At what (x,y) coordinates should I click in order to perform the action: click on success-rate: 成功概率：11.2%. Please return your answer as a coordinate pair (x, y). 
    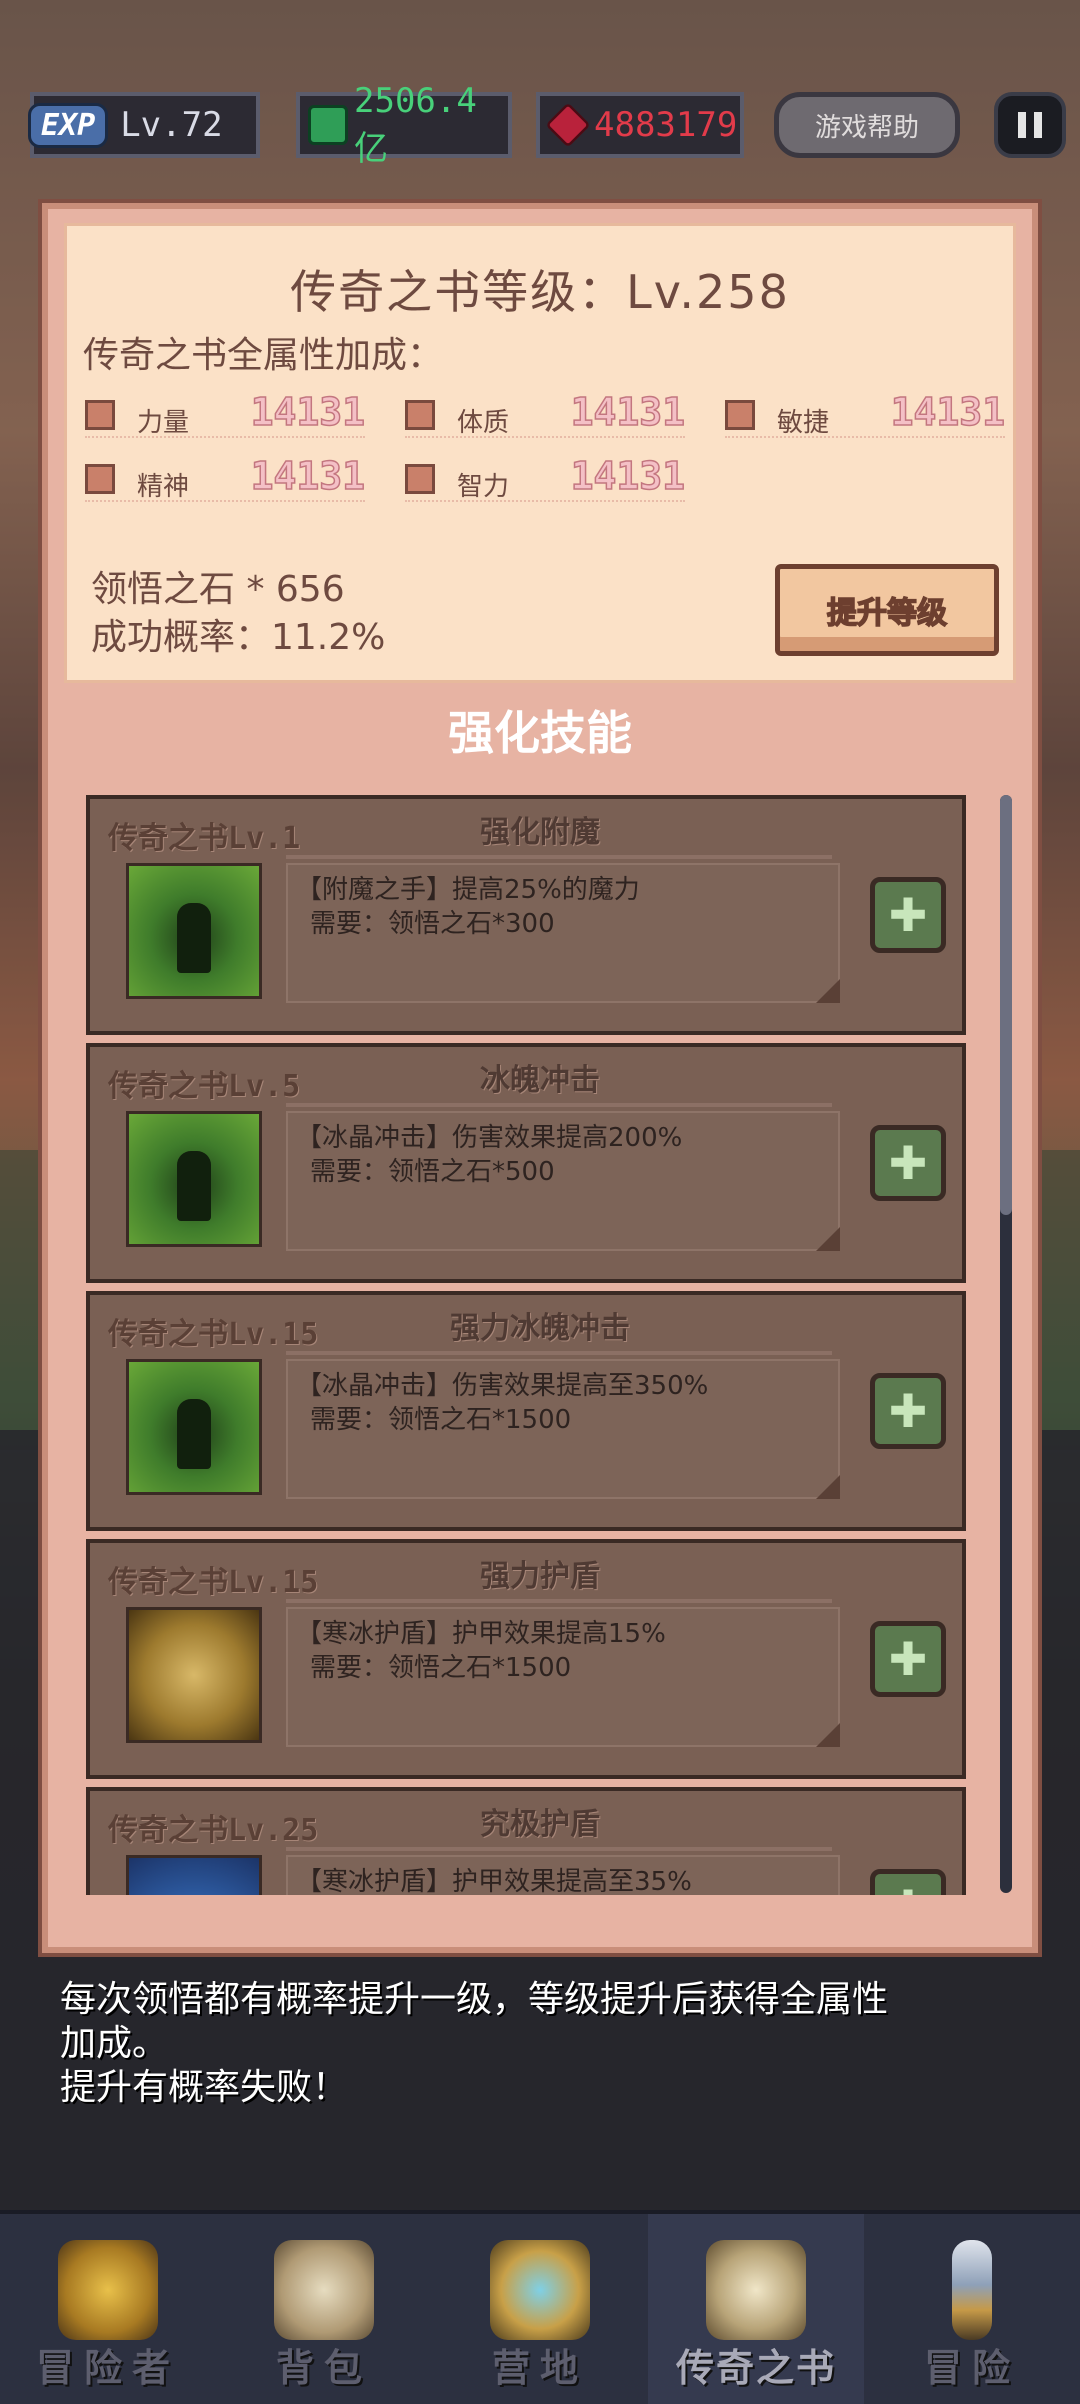
    Looking at the image, I should click on (238, 637).